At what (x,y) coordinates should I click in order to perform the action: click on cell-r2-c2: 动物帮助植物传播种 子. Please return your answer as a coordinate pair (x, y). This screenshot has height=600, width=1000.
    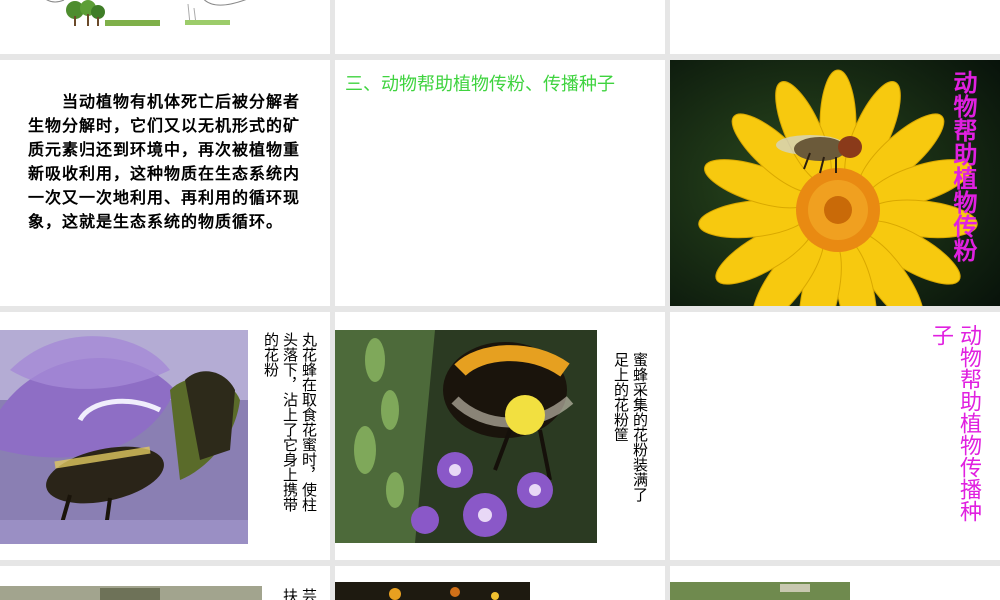
    Looking at the image, I should click on (835, 436).